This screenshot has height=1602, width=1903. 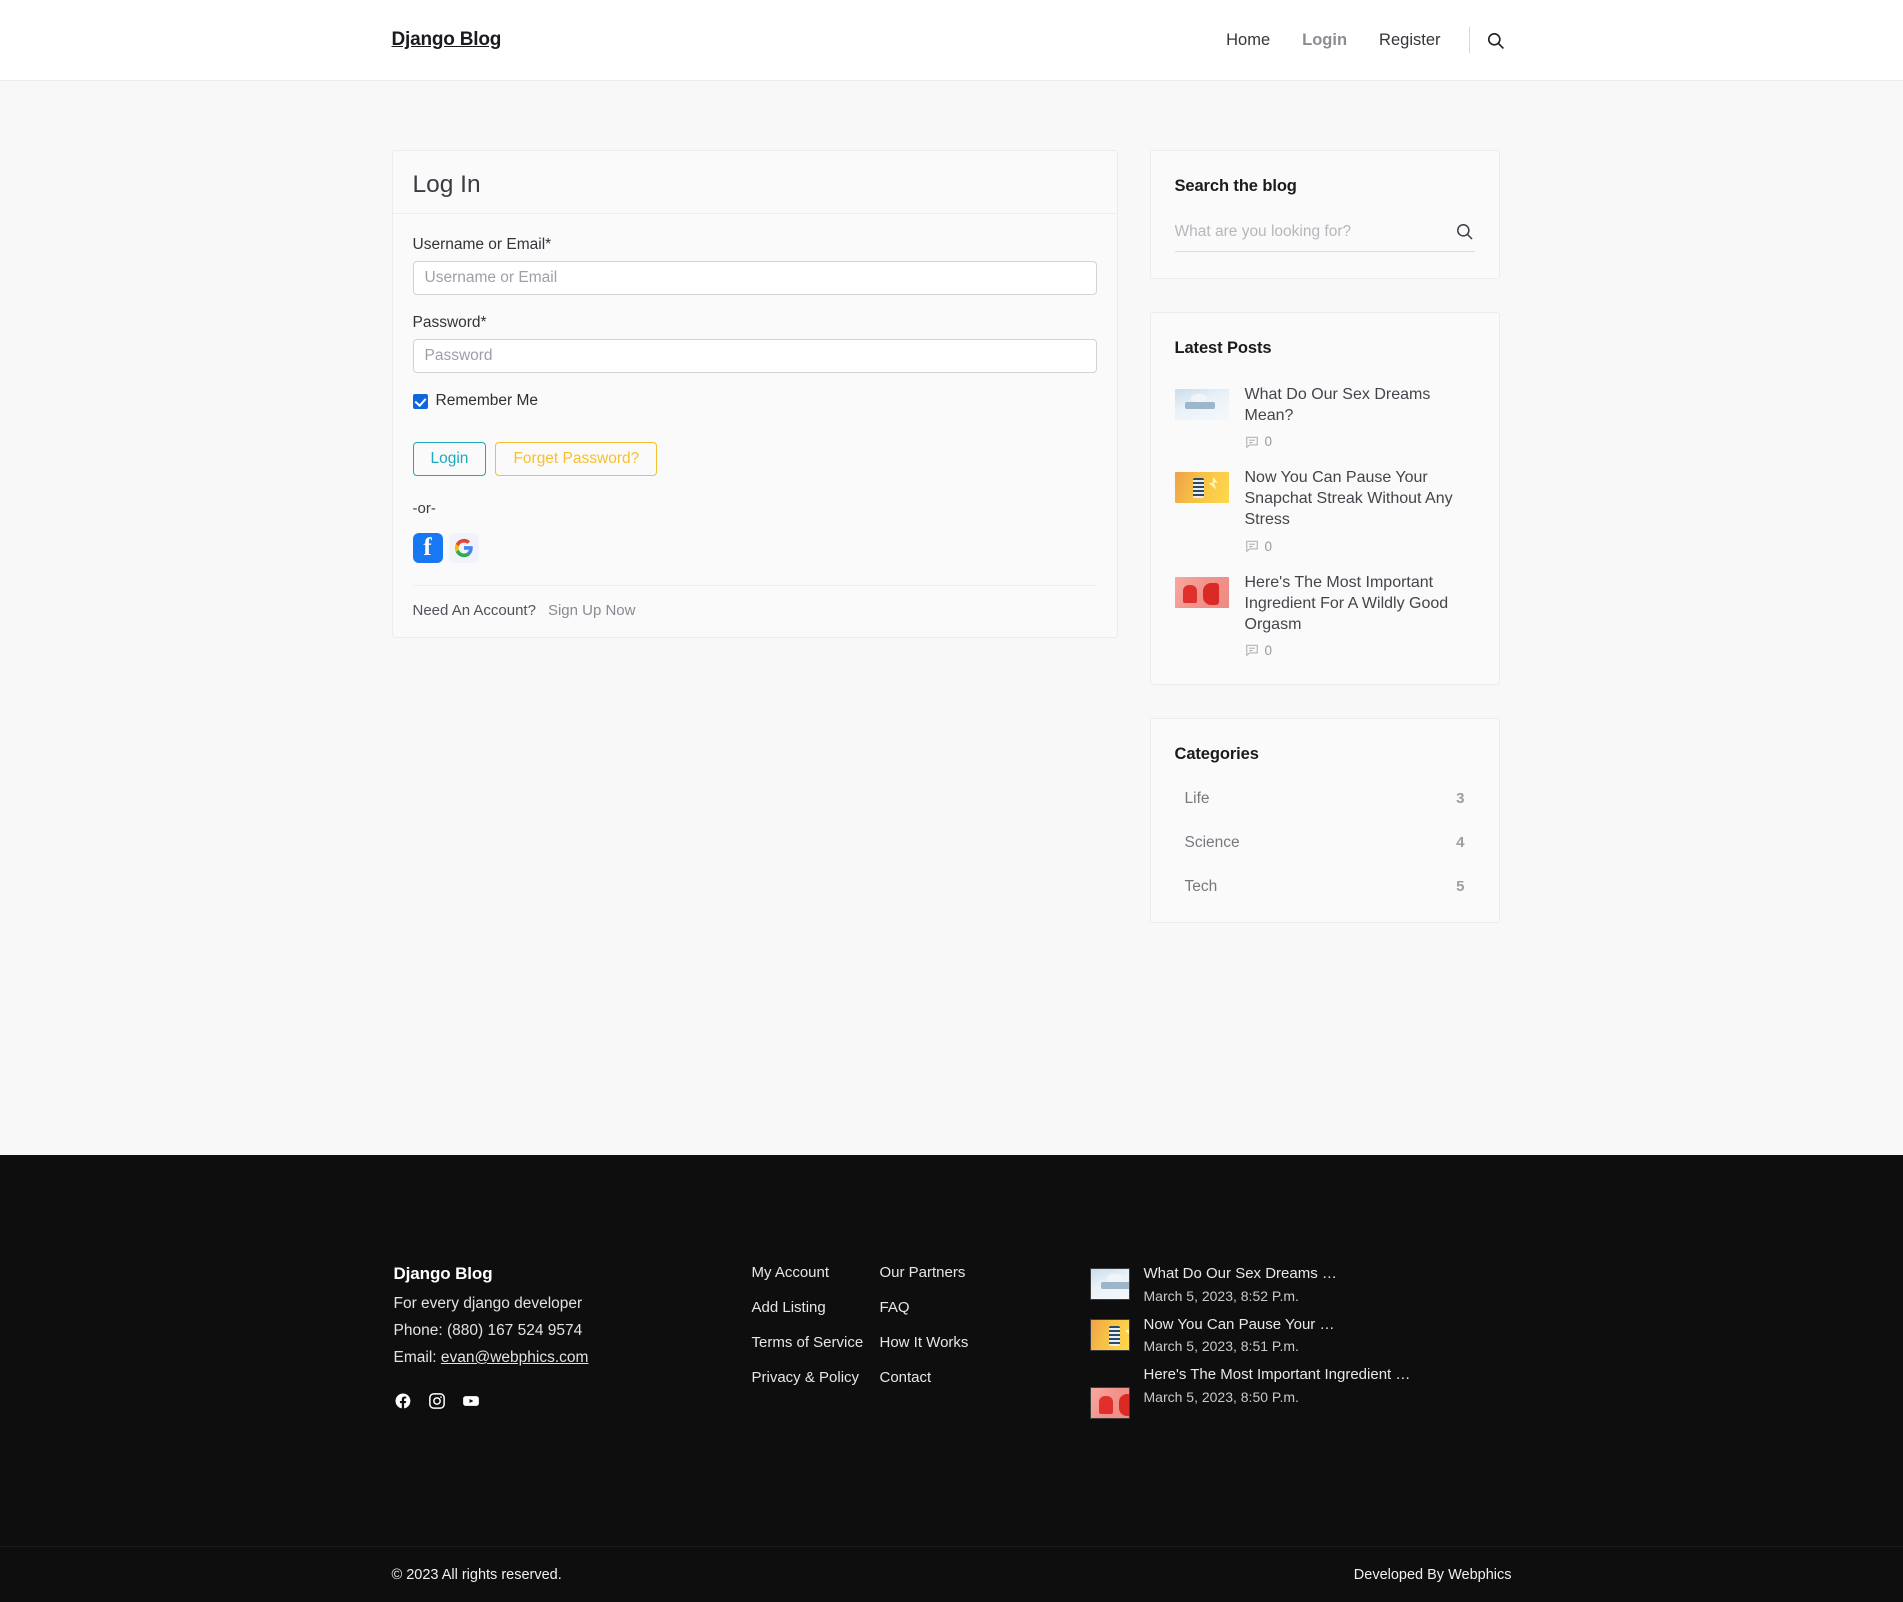 I want to click on footer-post-date: March 5, 2023, 8:52 P.m., so click(x=1221, y=1295).